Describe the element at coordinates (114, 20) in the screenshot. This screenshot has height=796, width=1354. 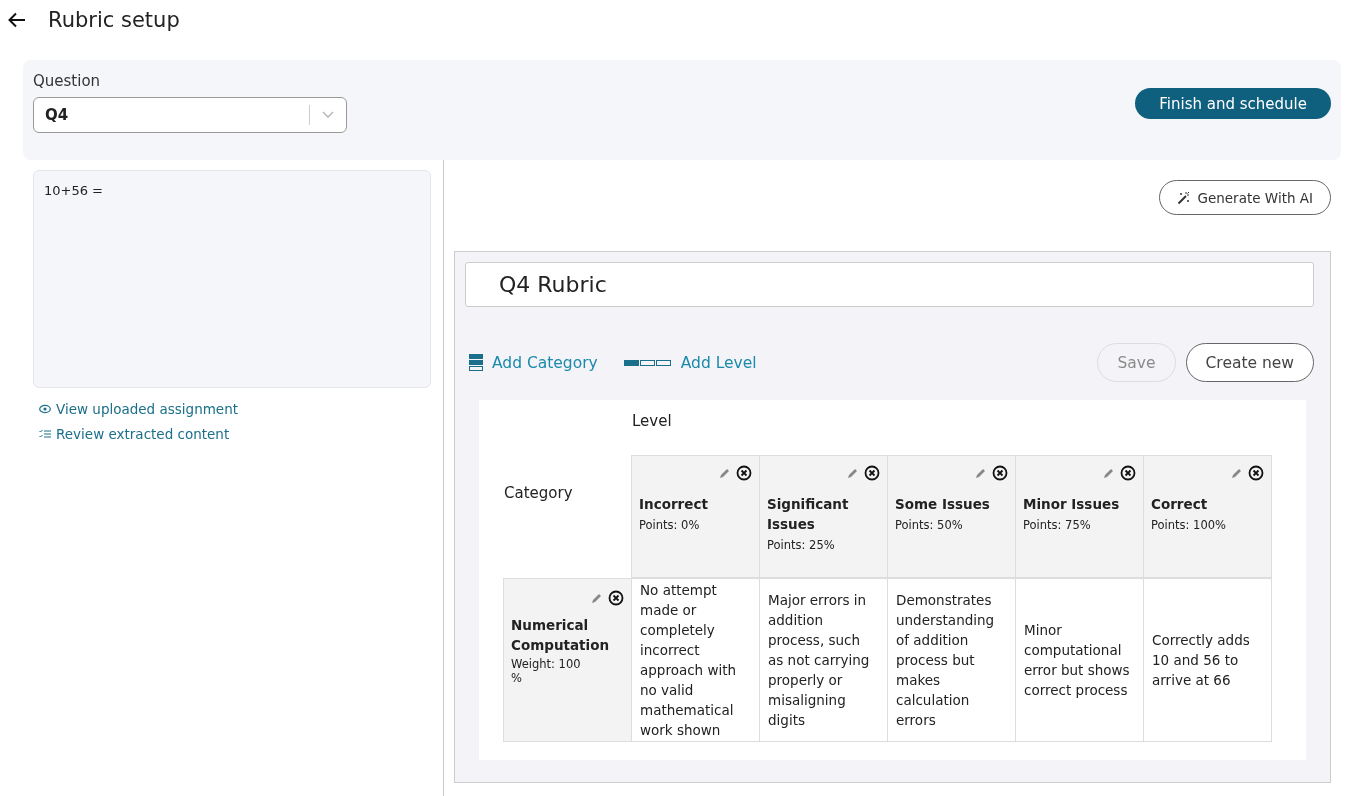
I see `page-title: Rubric setup` at that location.